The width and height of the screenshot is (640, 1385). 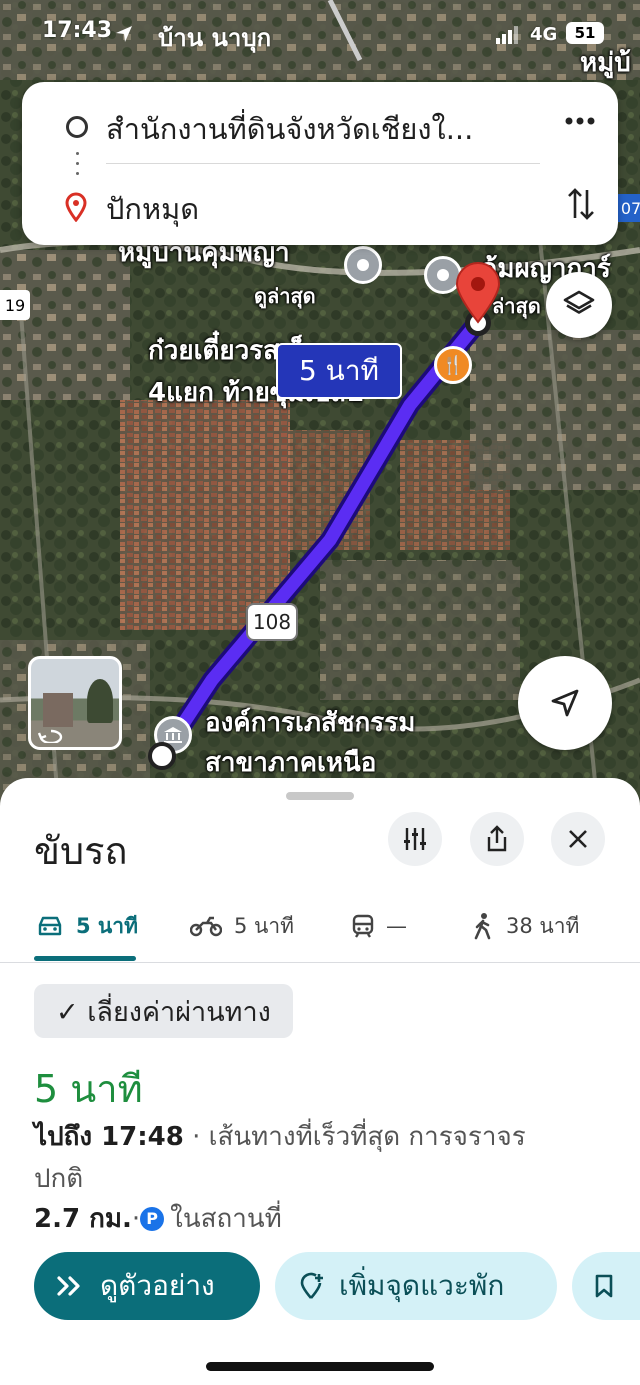 What do you see at coordinates (124, 34) in the screenshot?
I see `location-arrow-icon` at bounding box center [124, 34].